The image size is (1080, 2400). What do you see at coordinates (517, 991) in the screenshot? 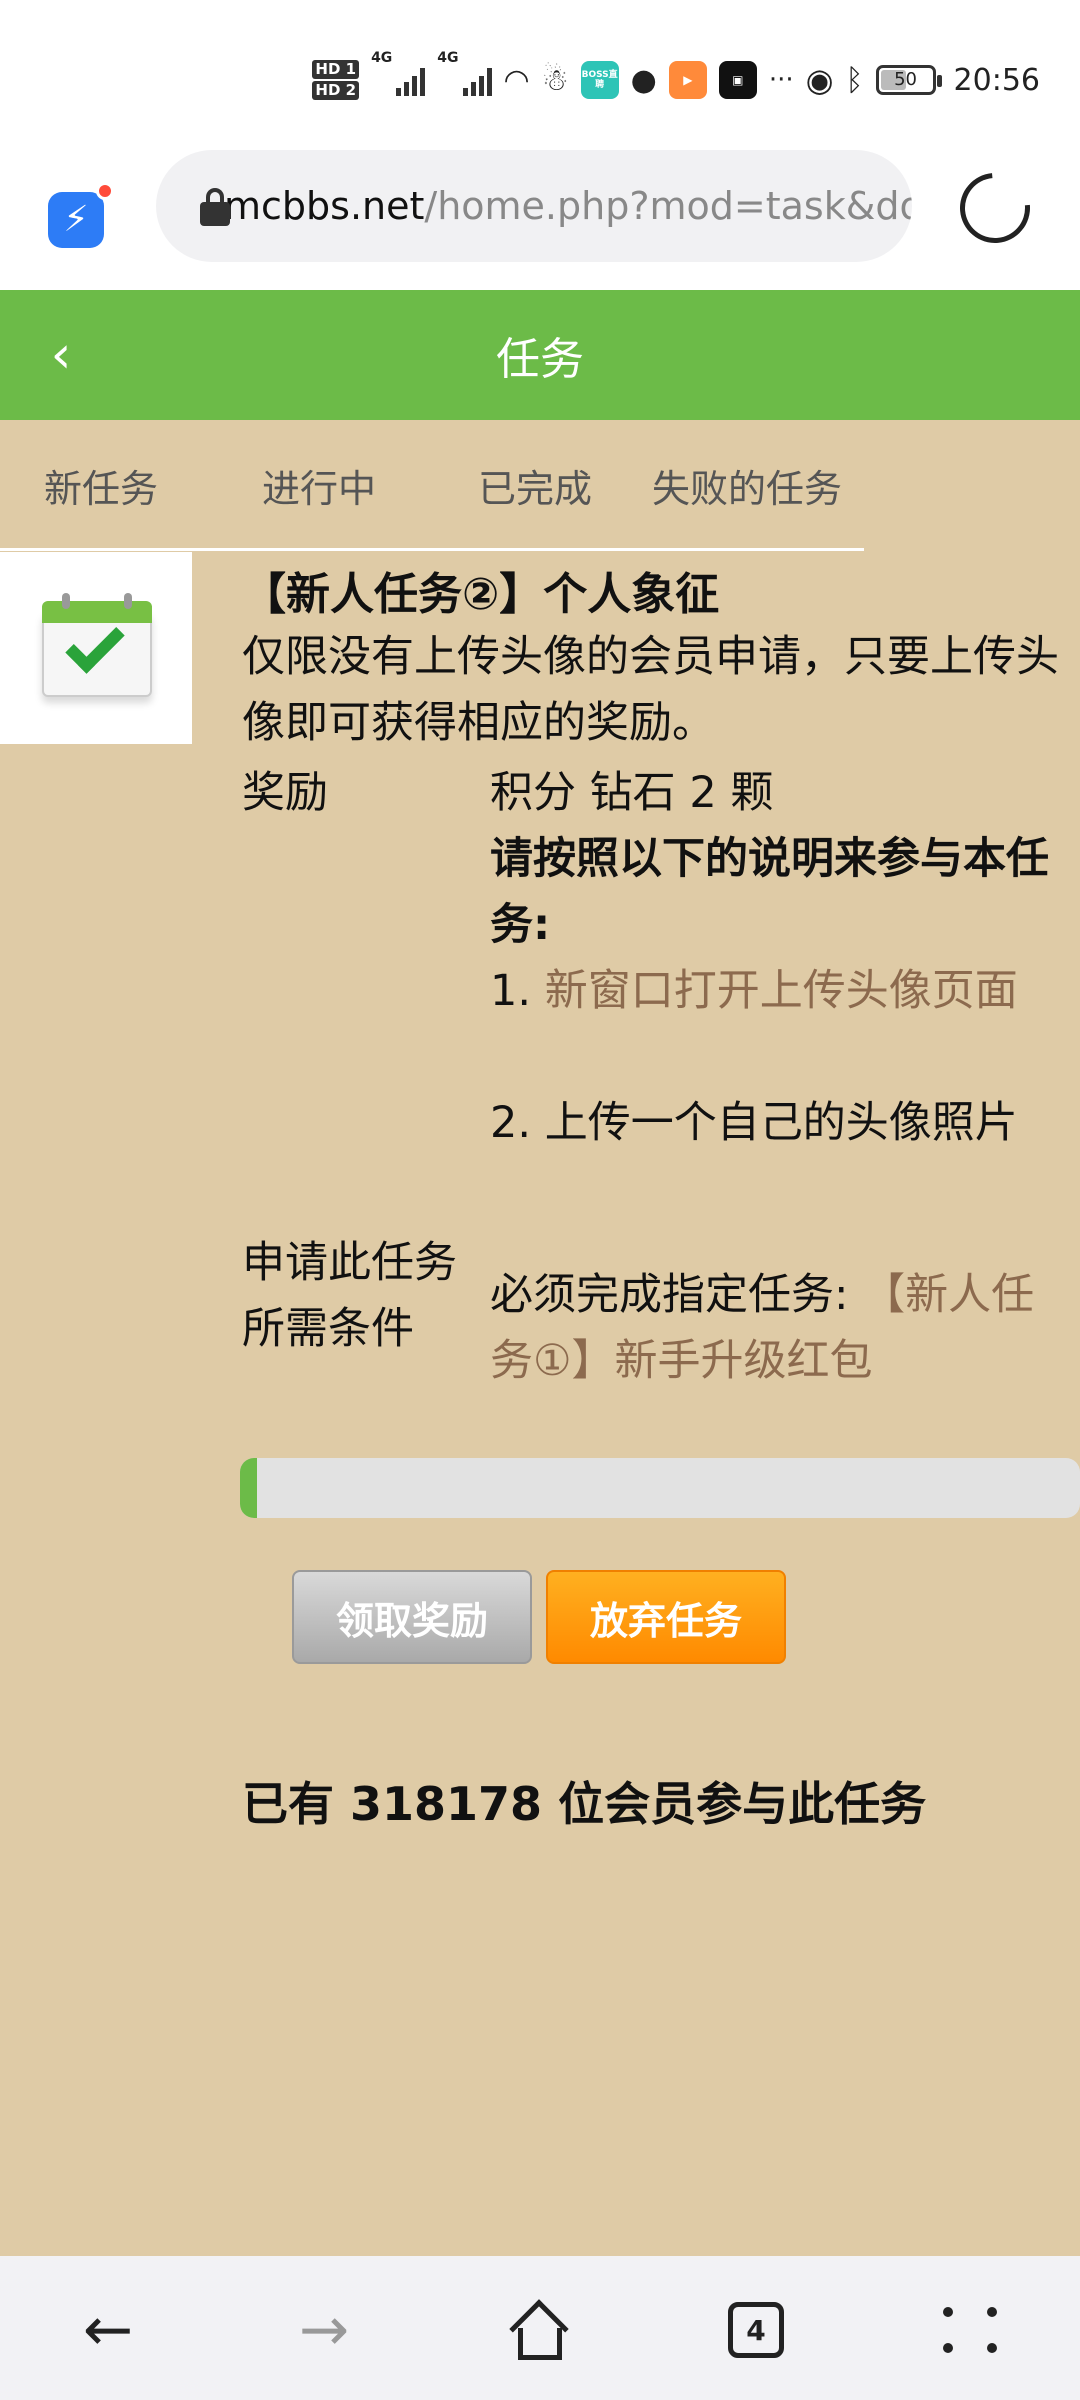
I see `step1-prefix: 1.` at bounding box center [517, 991].